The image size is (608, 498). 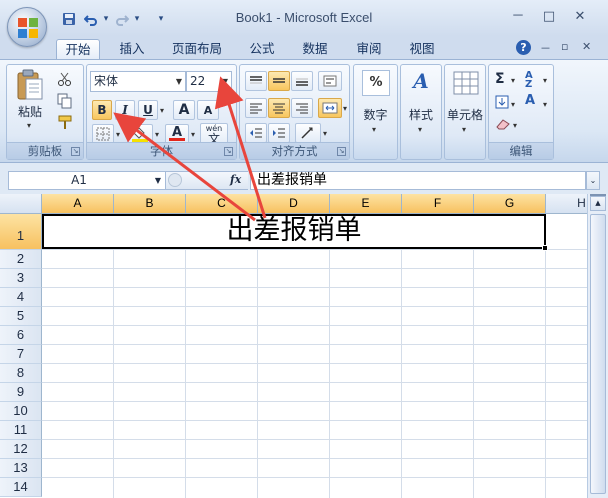 What do you see at coordinates (580, 17) in the screenshot?
I see `close-button: ✕` at bounding box center [580, 17].